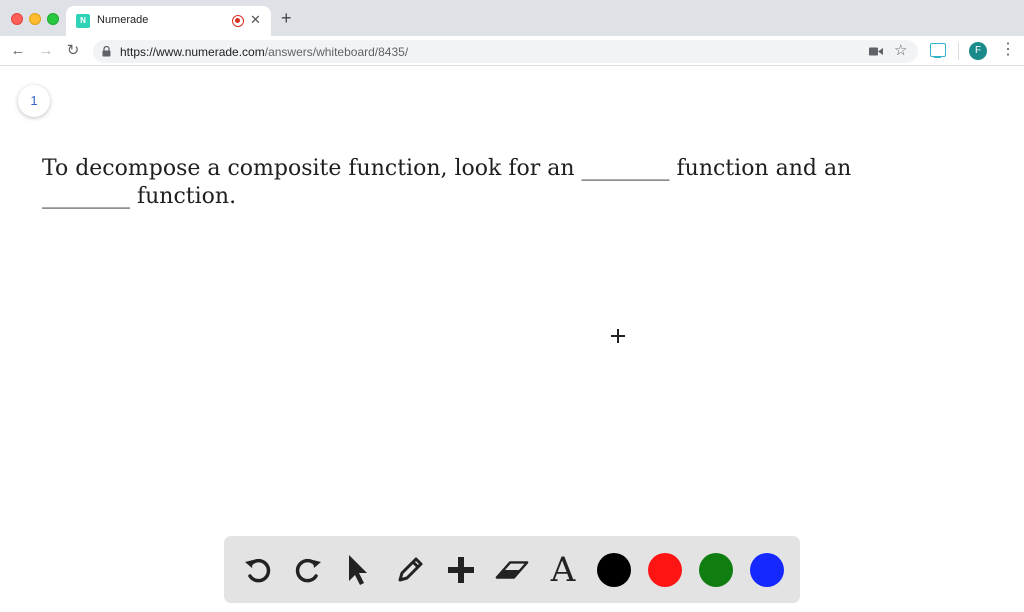 The width and height of the screenshot is (1024, 612). I want to click on tab-close-icon: ✕, so click(255, 20).